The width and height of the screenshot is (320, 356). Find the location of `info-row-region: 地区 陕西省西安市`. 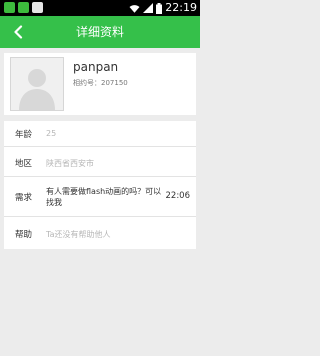

info-row-region: 地区 陕西省西安市 is located at coordinates (100, 162).